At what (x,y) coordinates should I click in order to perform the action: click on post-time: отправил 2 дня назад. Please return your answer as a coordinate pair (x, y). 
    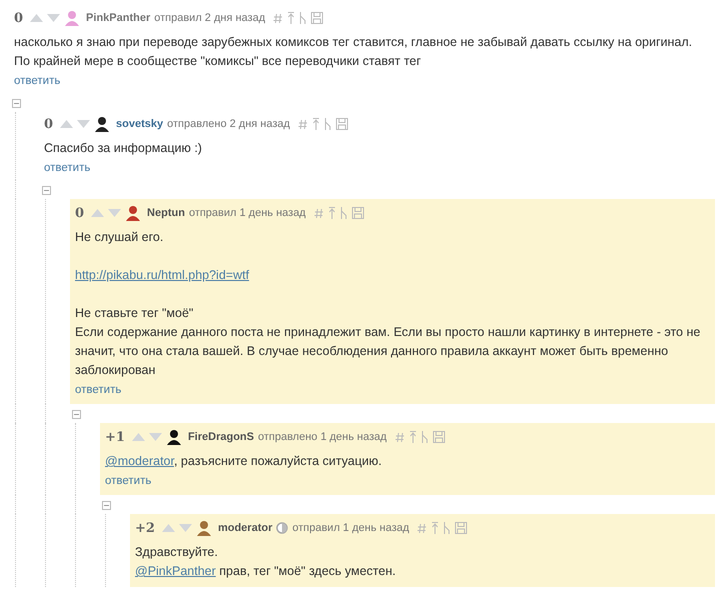
    Looking at the image, I should click on (210, 18).